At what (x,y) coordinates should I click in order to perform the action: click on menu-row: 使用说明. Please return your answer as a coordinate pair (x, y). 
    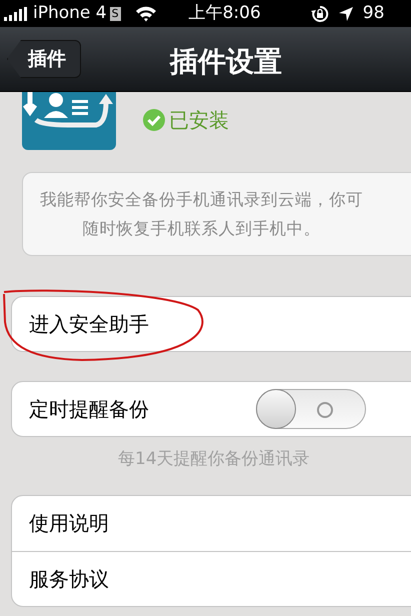
    Looking at the image, I should click on (211, 523).